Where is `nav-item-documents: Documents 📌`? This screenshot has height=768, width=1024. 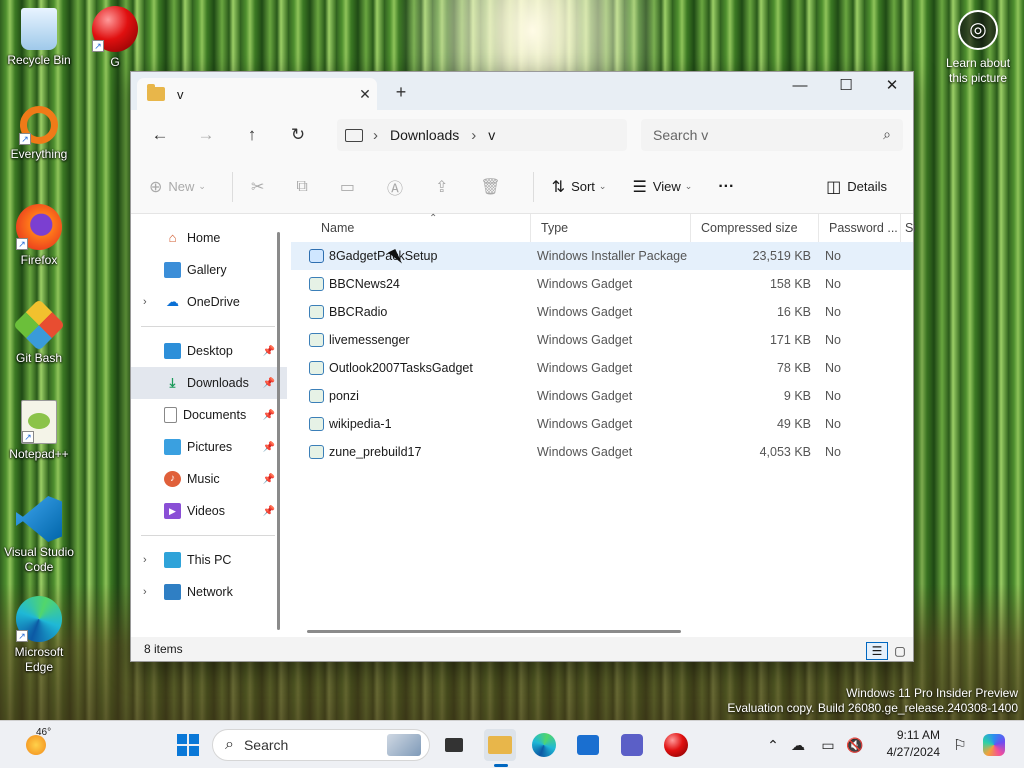
nav-item-documents: Documents 📌 is located at coordinates (209, 415).